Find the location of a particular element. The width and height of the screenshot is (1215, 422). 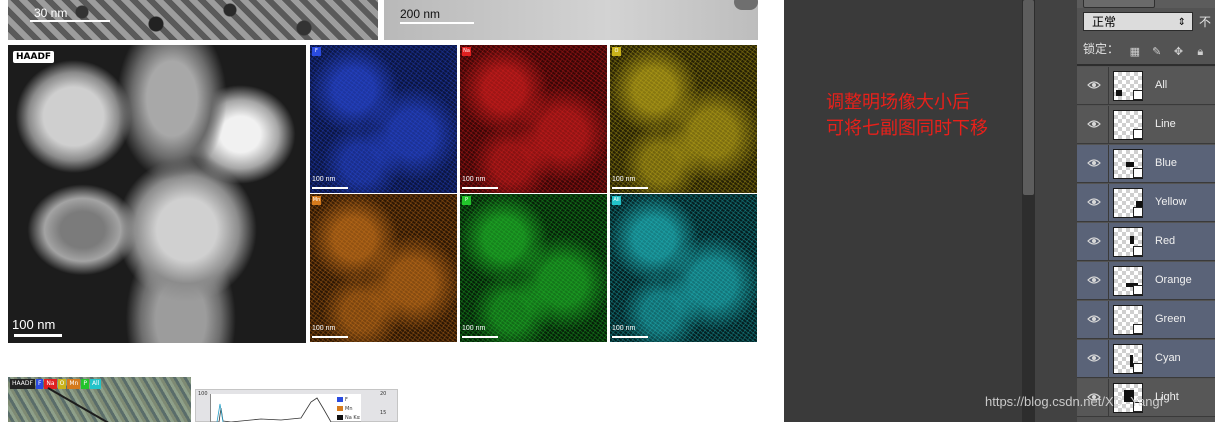

element-tag: P is located at coordinates (466, 200).